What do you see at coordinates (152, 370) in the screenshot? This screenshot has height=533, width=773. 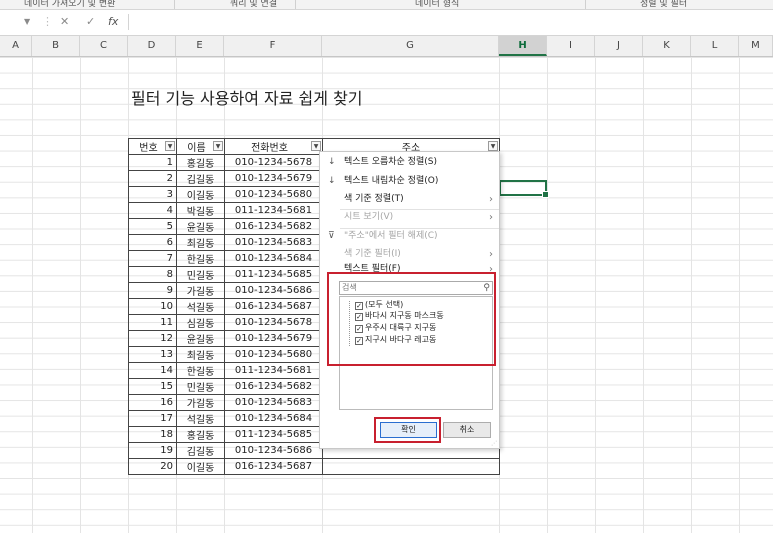 I see `cell-number: 14` at bounding box center [152, 370].